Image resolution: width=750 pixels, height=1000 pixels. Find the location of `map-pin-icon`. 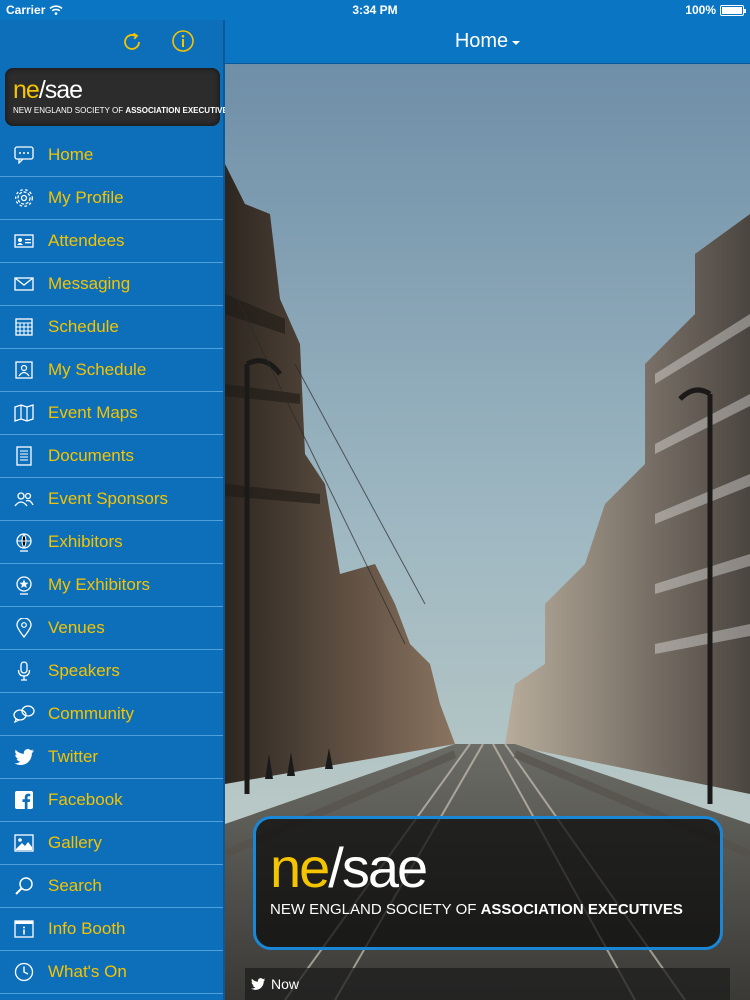

map-pin-icon is located at coordinates (24, 628).